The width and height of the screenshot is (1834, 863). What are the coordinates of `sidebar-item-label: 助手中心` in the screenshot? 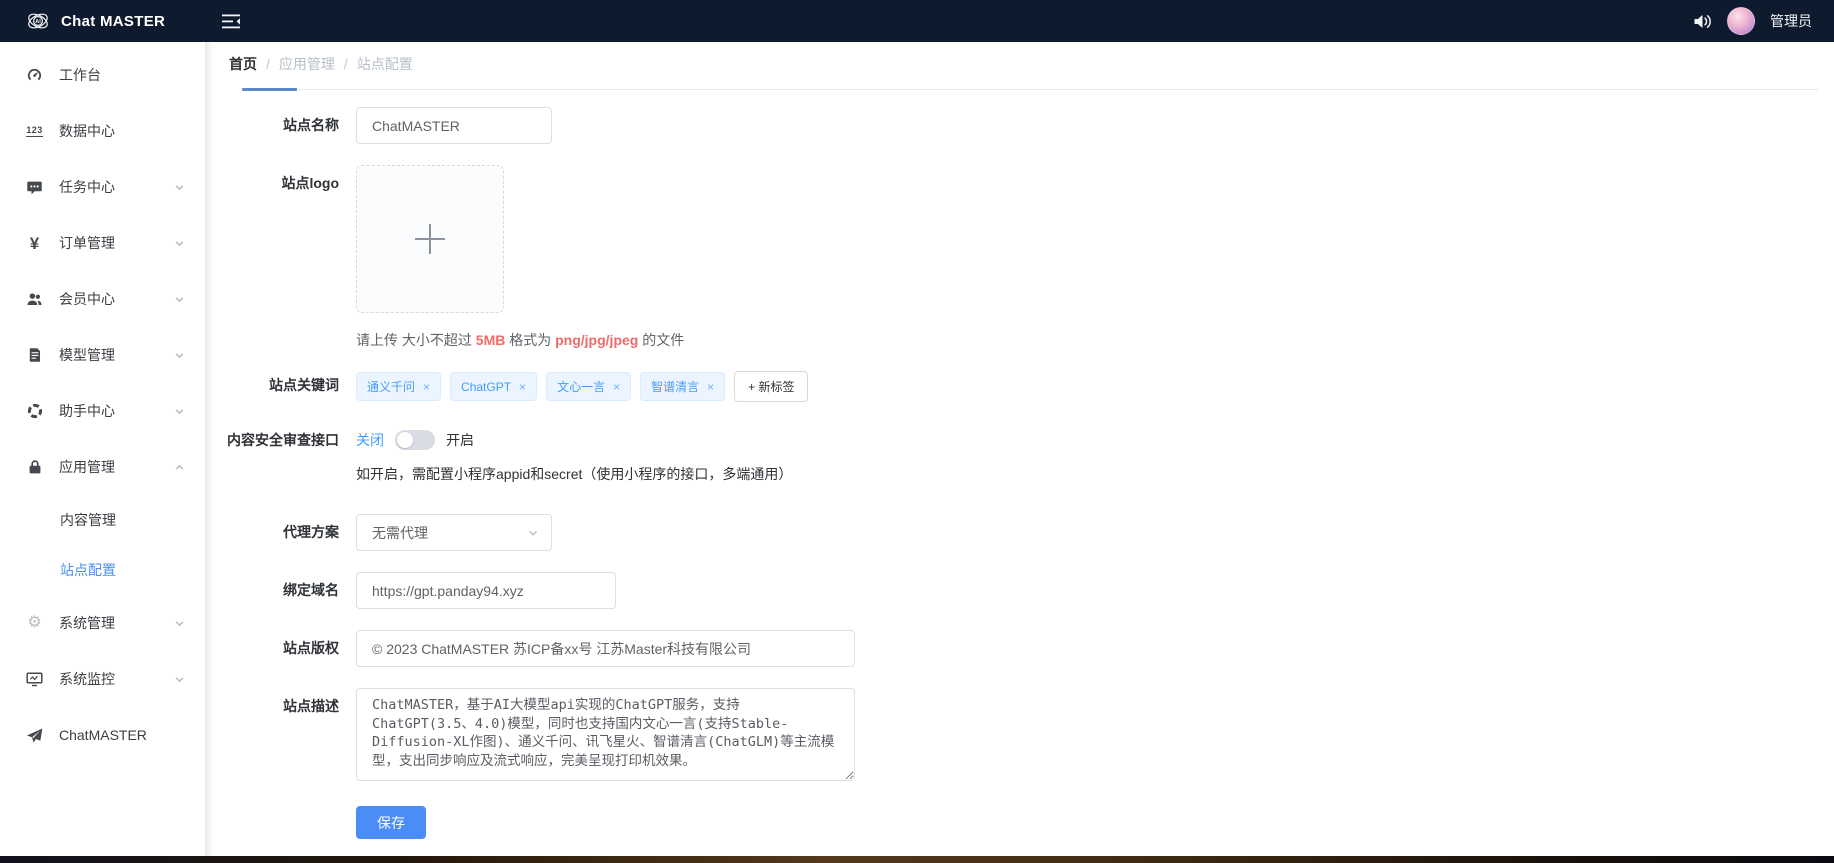 It's located at (87, 411).